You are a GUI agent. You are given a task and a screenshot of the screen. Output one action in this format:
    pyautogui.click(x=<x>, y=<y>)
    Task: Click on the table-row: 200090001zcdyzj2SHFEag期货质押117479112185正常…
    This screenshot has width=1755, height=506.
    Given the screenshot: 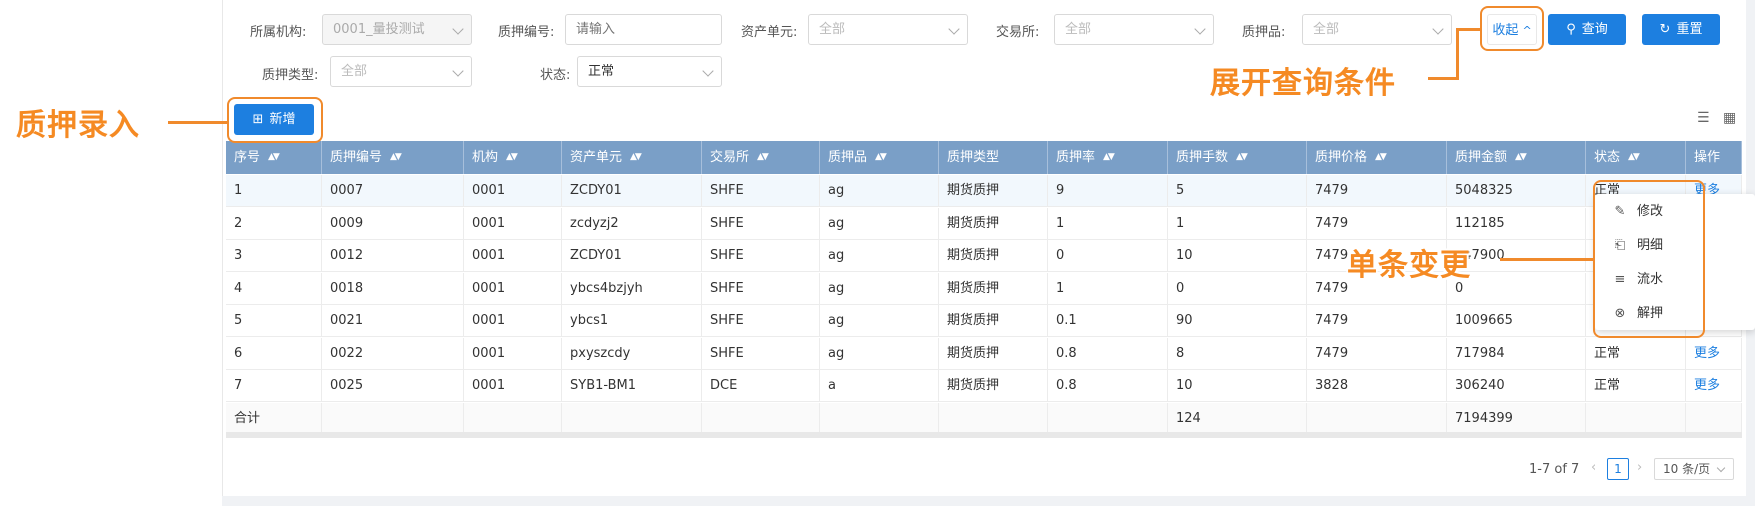 What is the action you would take?
    pyautogui.click(x=984, y=223)
    